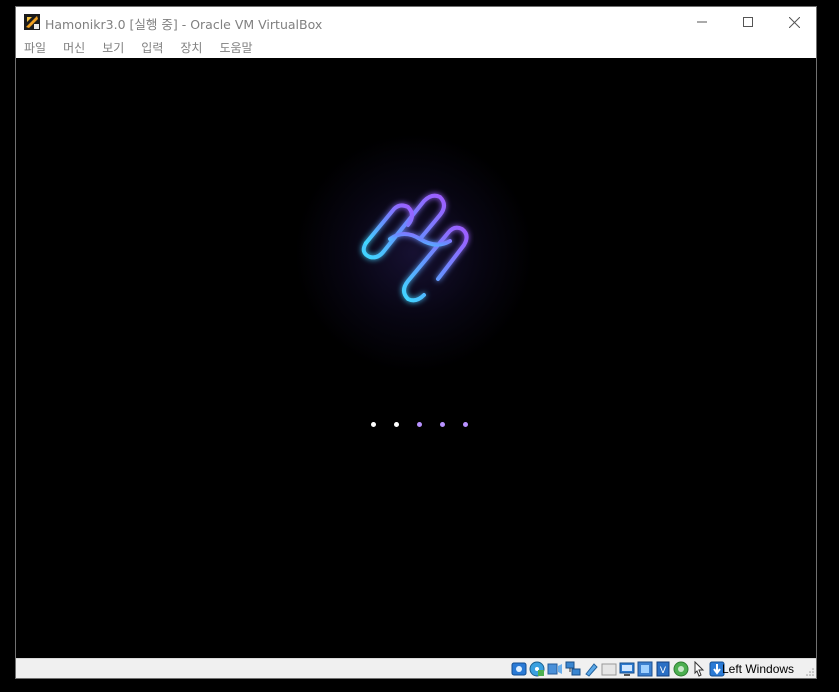 The height and width of the screenshot is (692, 839). I want to click on maximize-icon, so click(748, 22).